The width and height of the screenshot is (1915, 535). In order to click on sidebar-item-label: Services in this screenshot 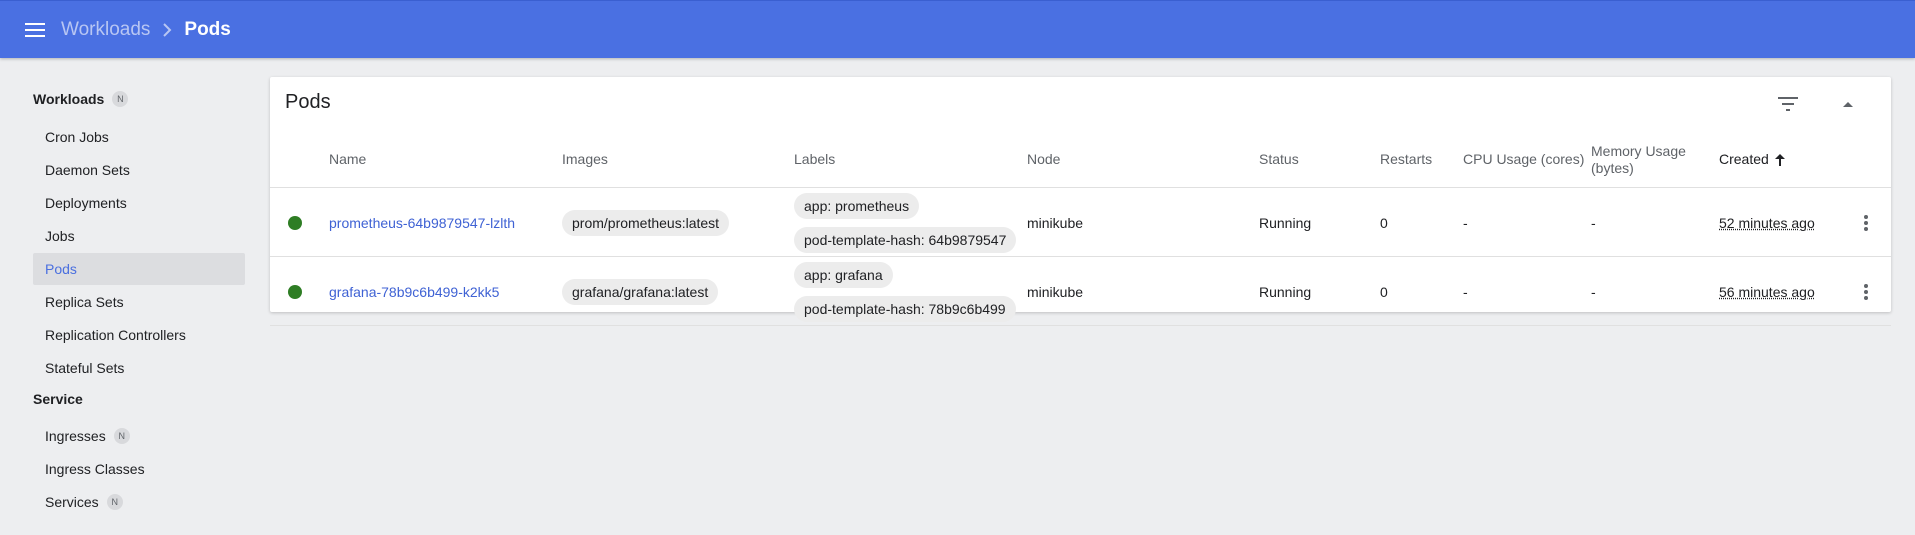, I will do `click(72, 502)`.